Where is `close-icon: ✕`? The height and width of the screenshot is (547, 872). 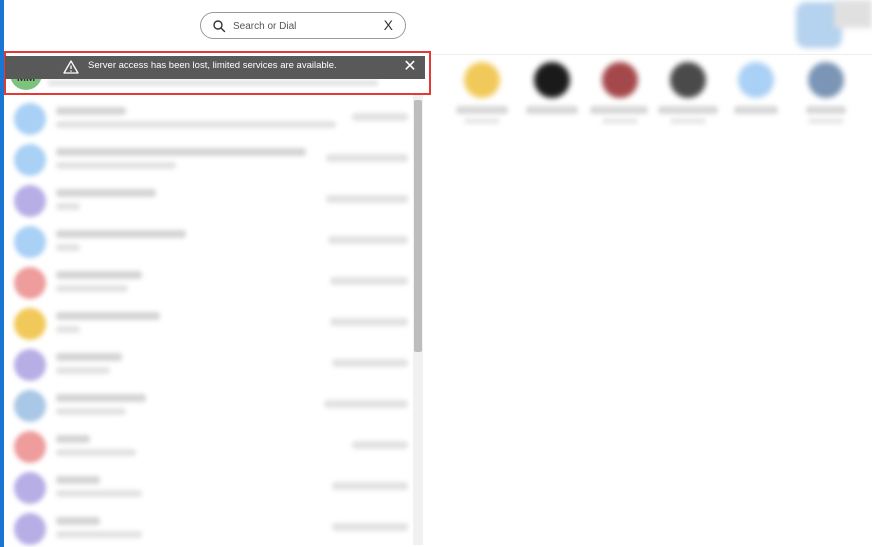
close-icon: ✕ is located at coordinates (410, 67).